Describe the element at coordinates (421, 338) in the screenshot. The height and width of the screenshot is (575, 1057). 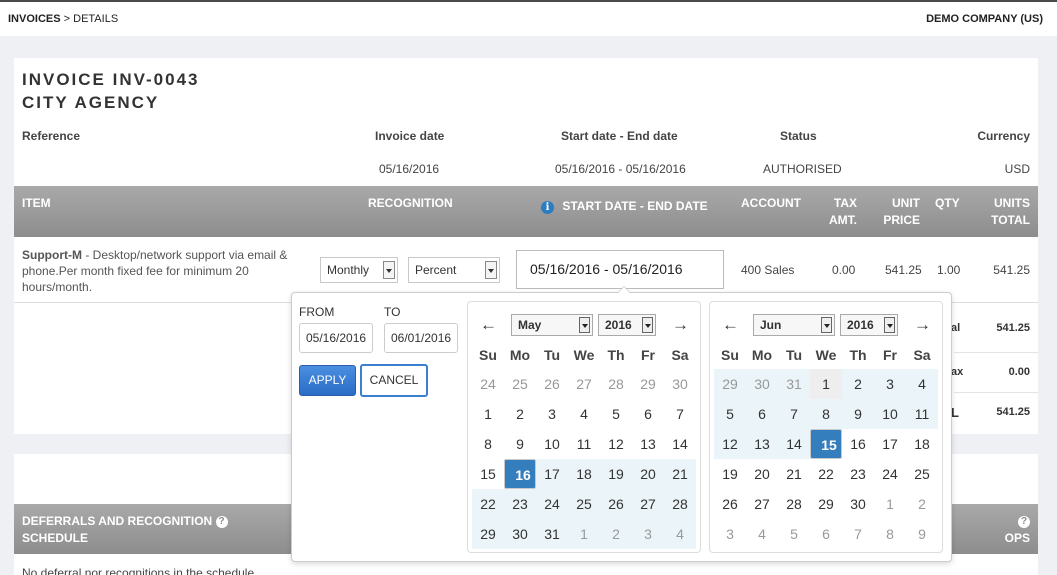
I see `to-date-input: 06/01/2016` at that location.